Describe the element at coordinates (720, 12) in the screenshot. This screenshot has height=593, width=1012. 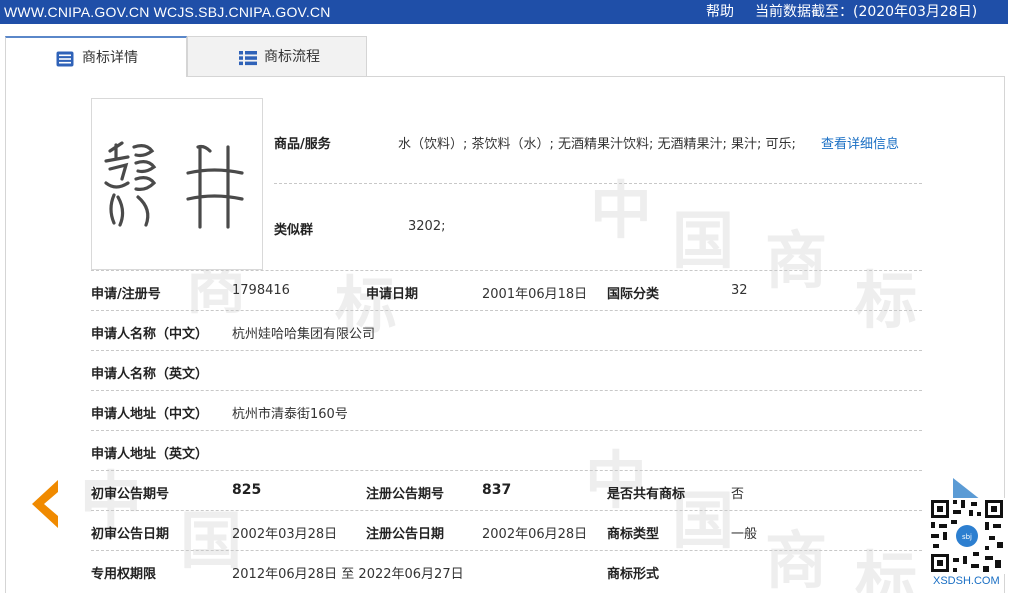
I see `help-link: 帮助` at that location.